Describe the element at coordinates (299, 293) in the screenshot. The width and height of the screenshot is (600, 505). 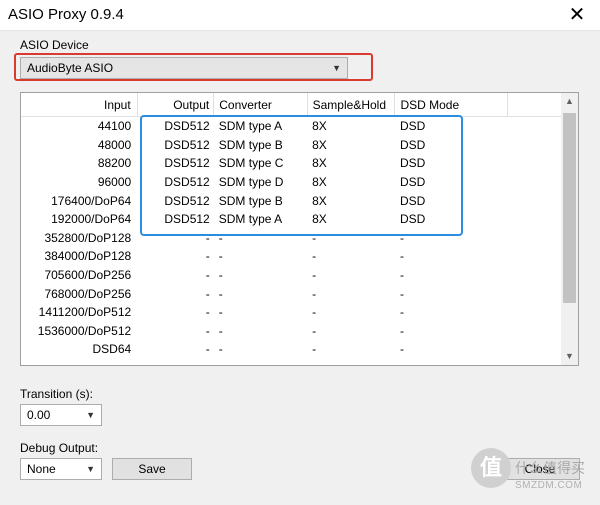
I see `table-row: 768000/DoP256- - - -` at that location.